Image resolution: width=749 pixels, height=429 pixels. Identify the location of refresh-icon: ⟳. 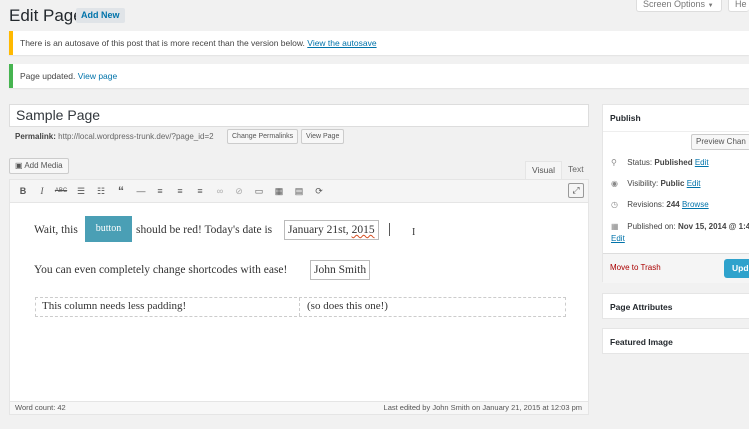
(319, 191).